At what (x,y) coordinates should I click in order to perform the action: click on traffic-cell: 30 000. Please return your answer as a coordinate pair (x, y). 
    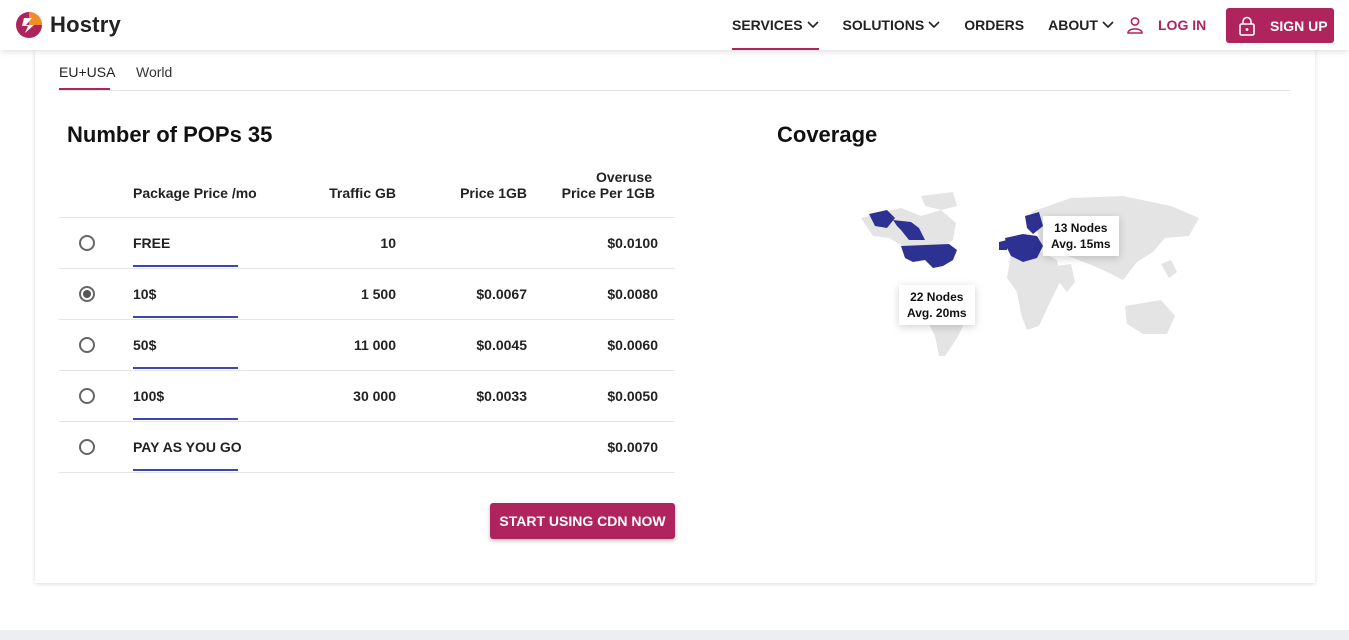
    Looking at the image, I should click on (374, 396).